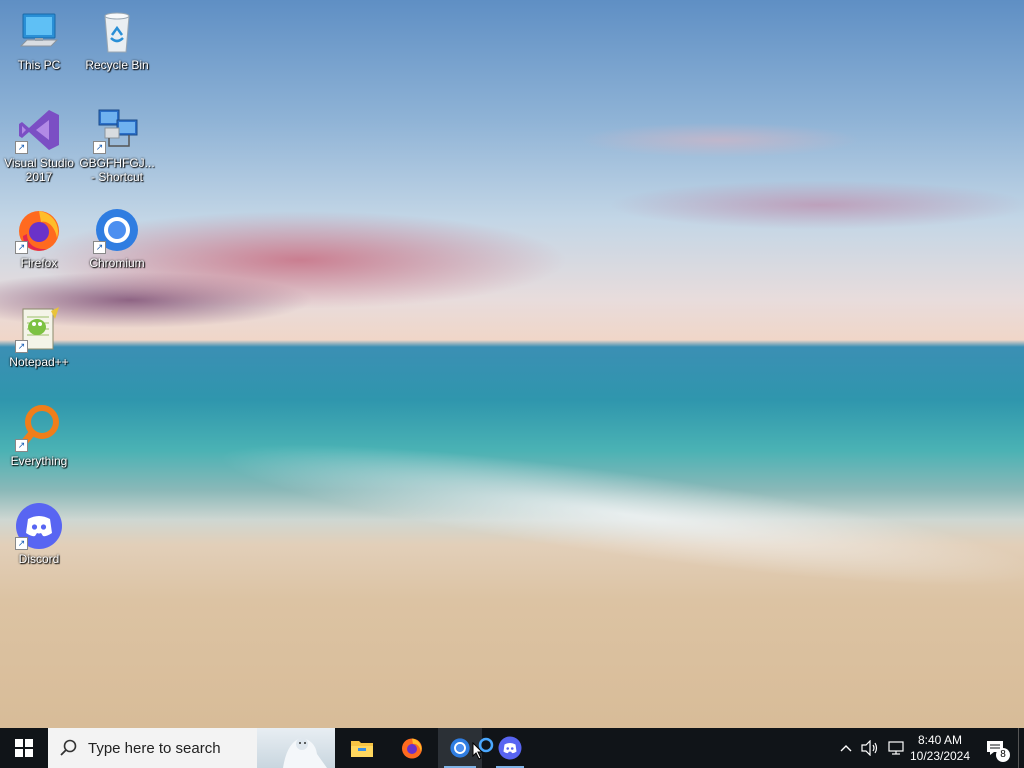 The width and height of the screenshot is (1024, 768). What do you see at coordinates (39, 65) in the screenshot?
I see `desktop-icon-label: This PC` at bounding box center [39, 65].